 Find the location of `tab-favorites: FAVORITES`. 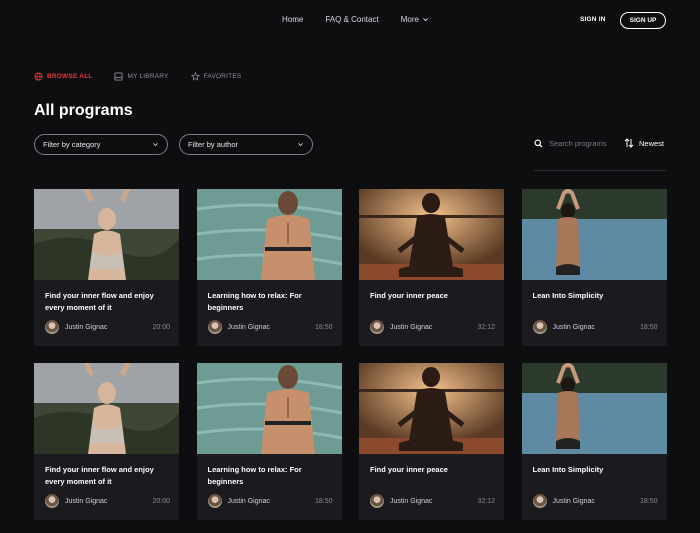

tab-favorites: FAVORITES is located at coordinates (216, 76).